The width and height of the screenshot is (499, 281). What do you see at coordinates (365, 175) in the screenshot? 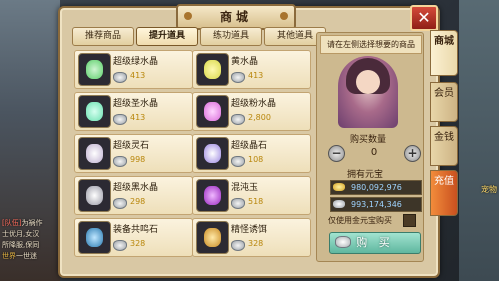
I see `owned-currency-label: 拥有元宝` at bounding box center [365, 175].